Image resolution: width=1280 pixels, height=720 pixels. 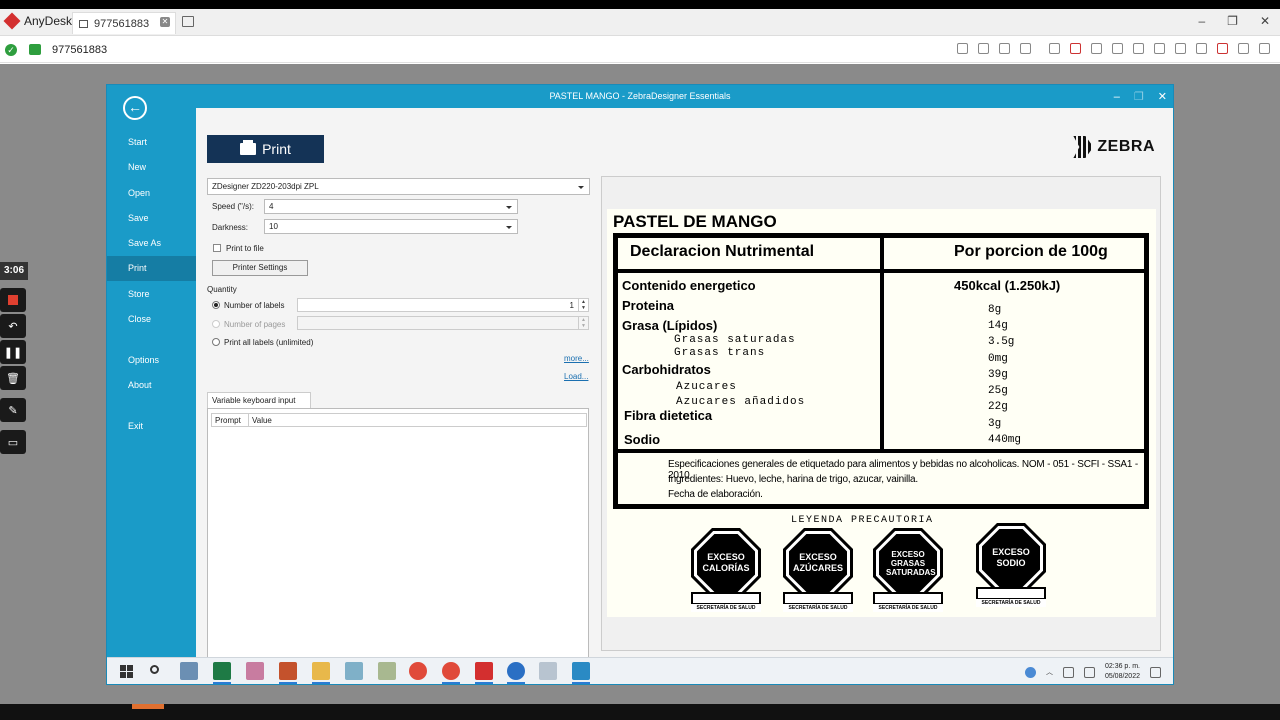 What do you see at coordinates (1054, 48) in the screenshot?
I see `file-manager-icon` at bounding box center [1054, 48].